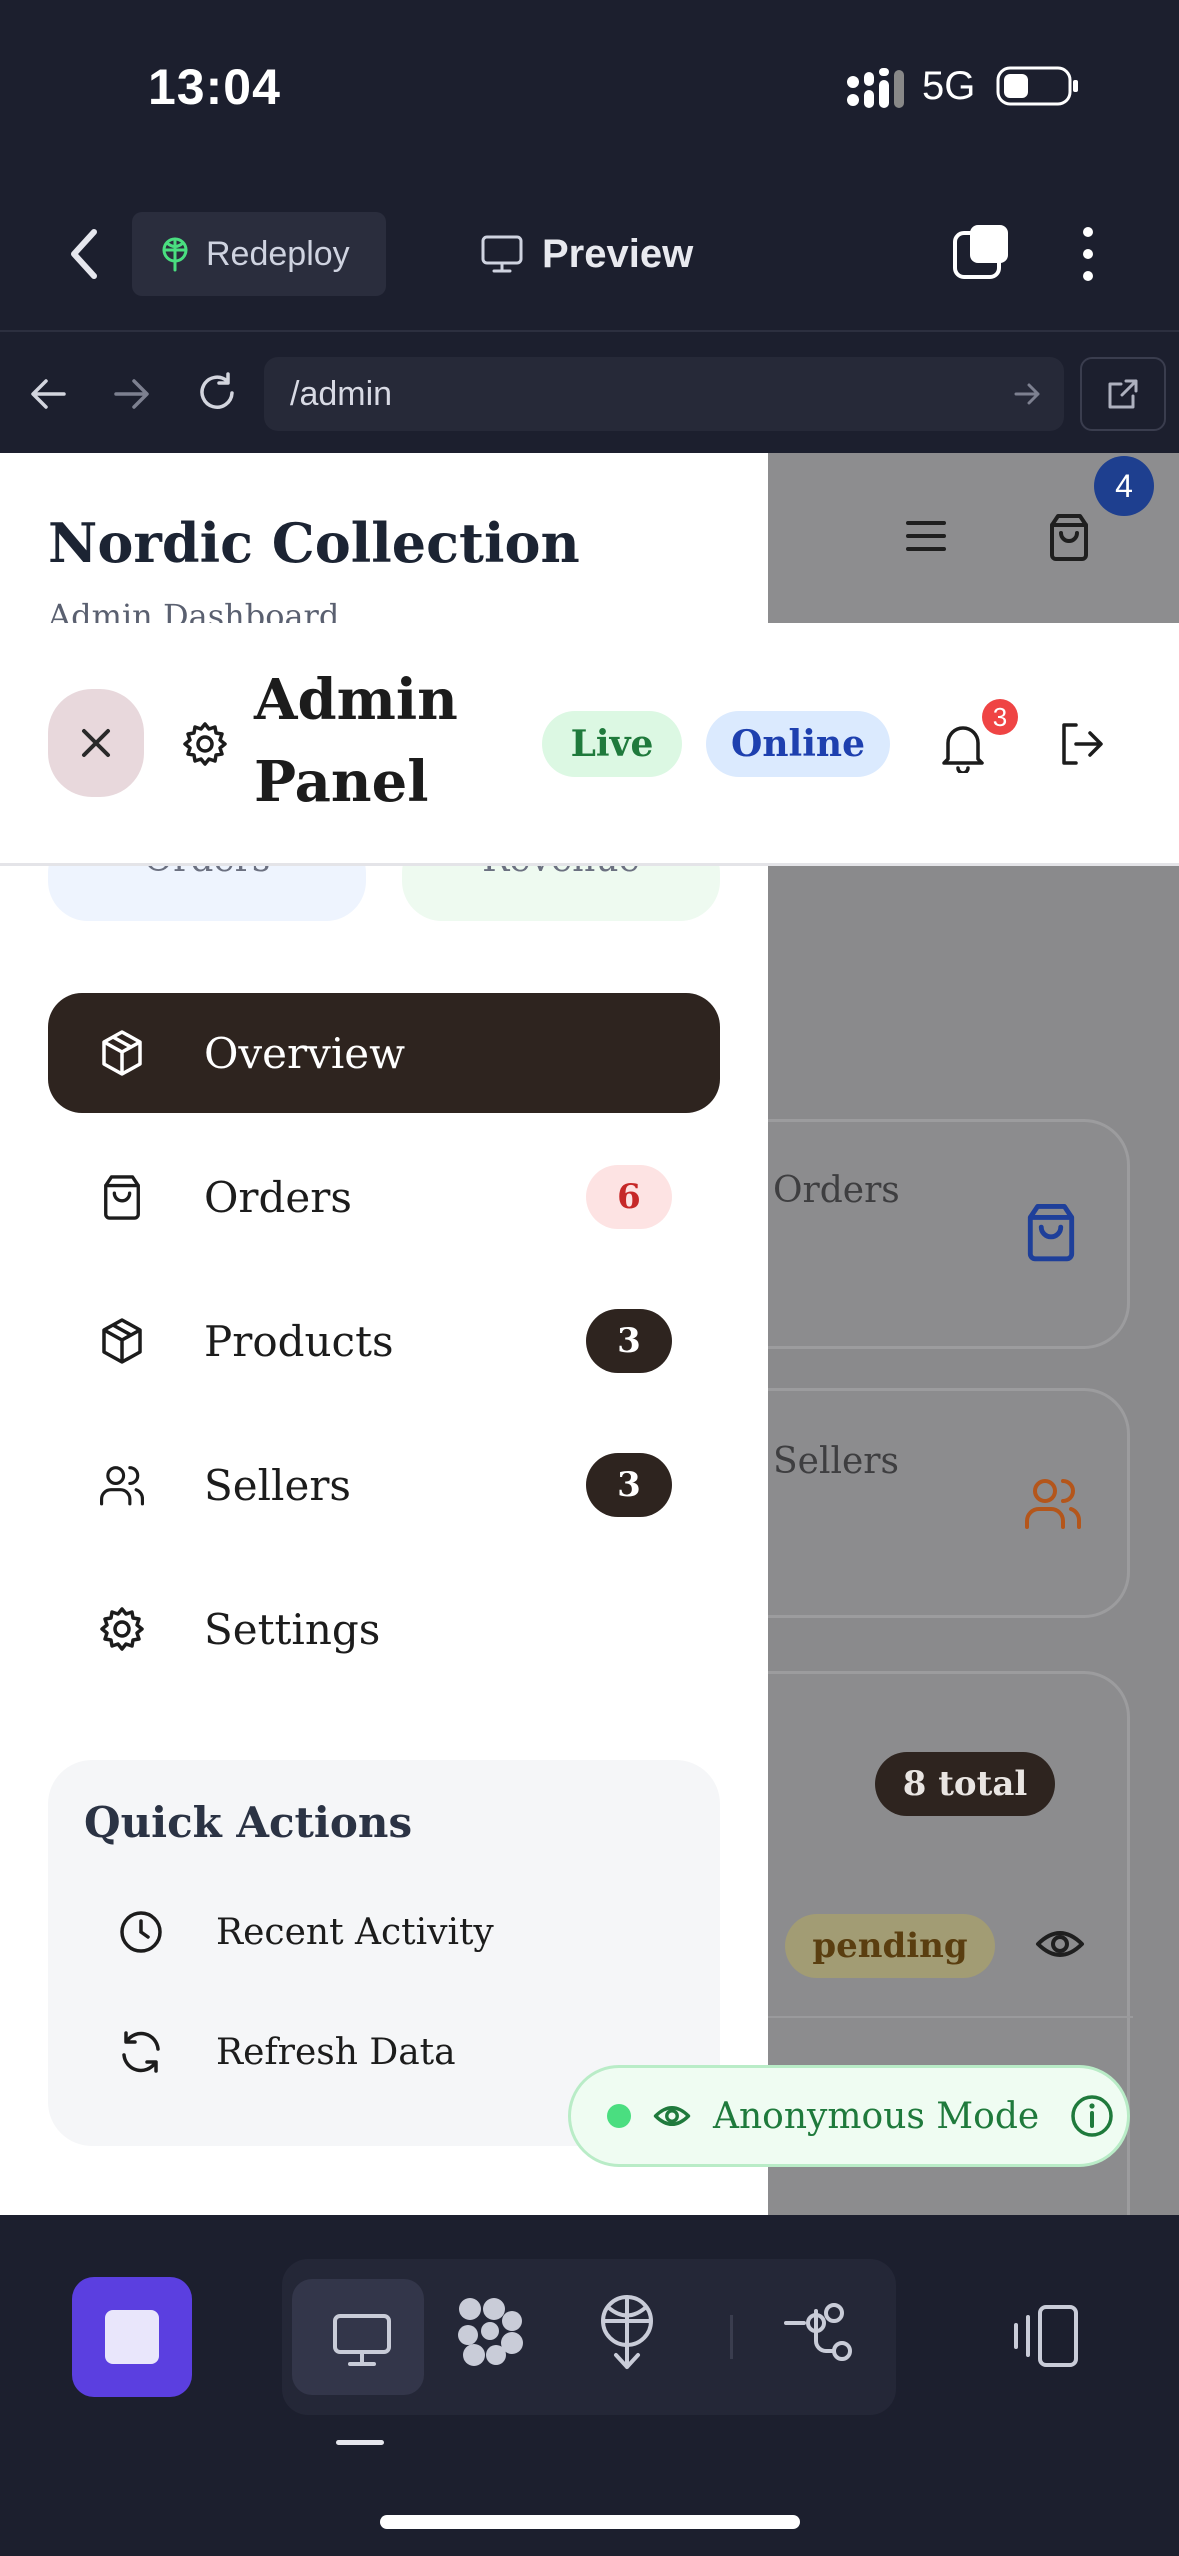 The image size is (1179, 2556). I want to click on anonymous-mode-badge: Anonymous Mode, so click(849, 2116).